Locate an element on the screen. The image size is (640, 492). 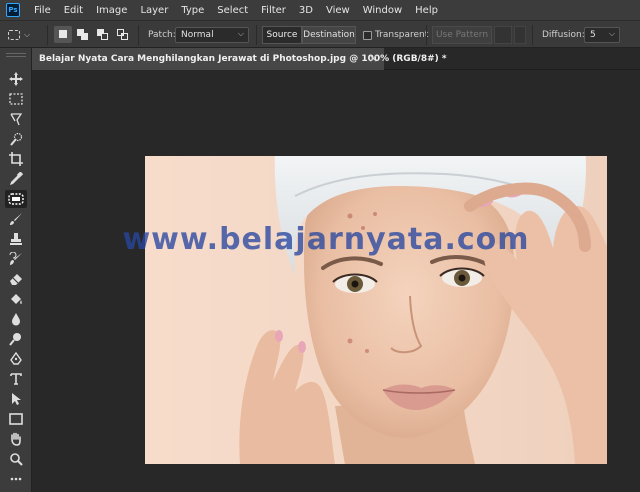
destination-button: Destination is located at coordinates (329, 35).